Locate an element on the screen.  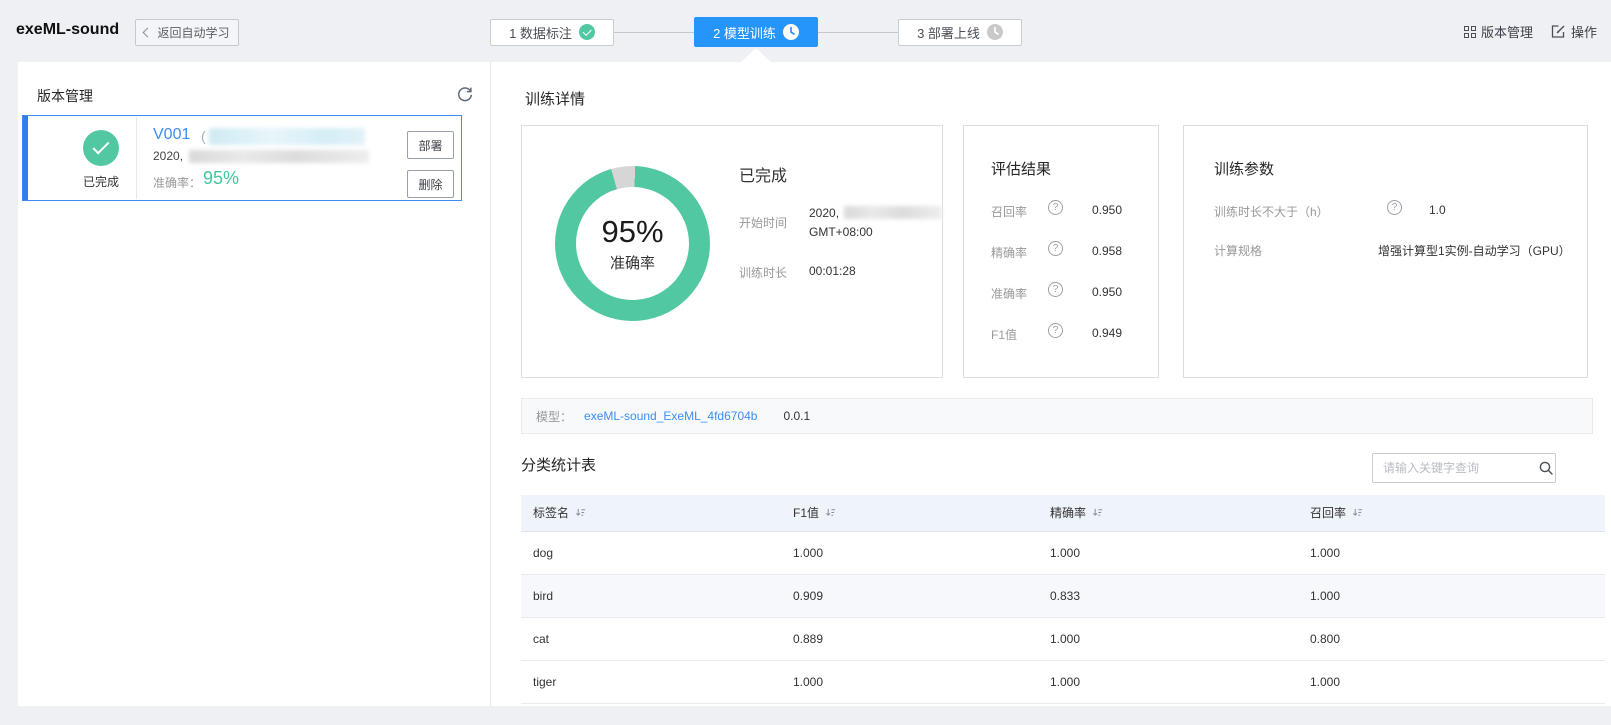
sidebar-title: 版本管理 is located at coordinates (65, 96).